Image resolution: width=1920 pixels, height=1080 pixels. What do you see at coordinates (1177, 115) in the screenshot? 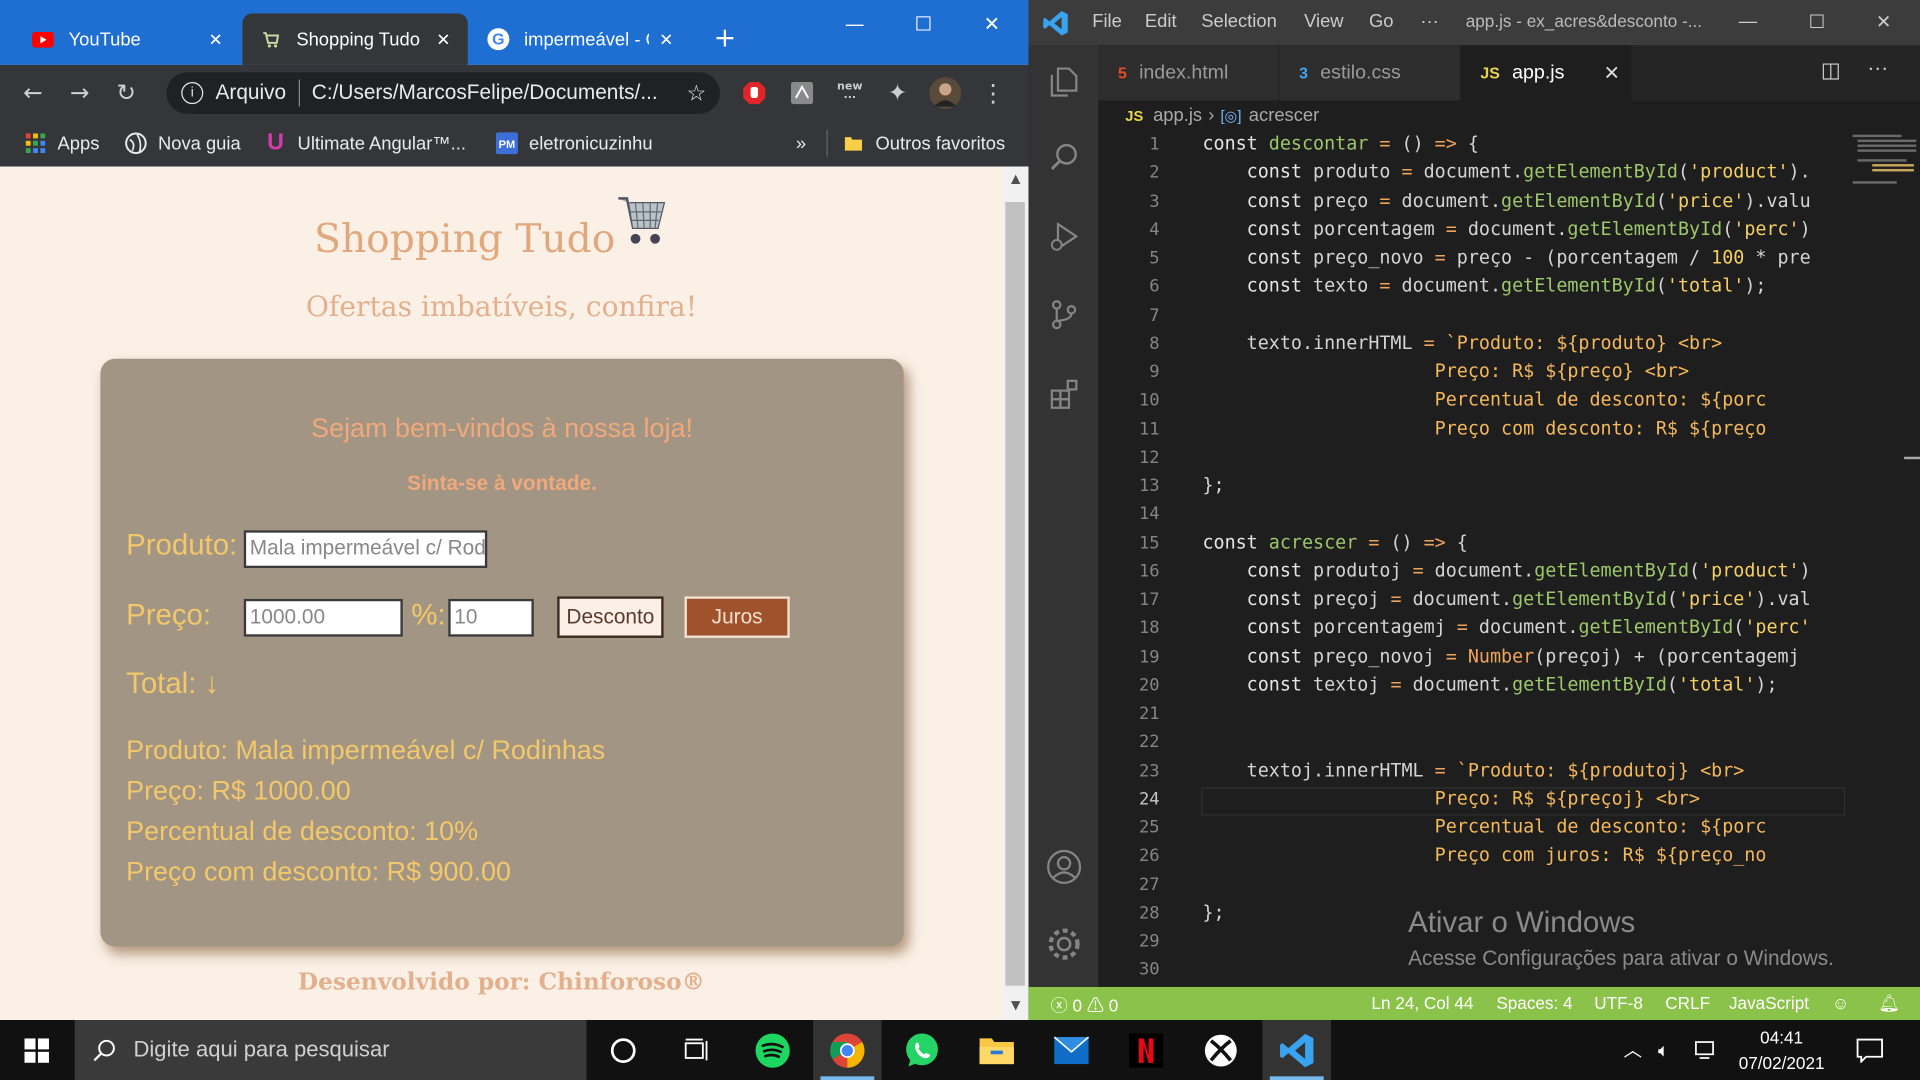
I see `breadcrumb-file: app.js` at bounding box center [1177, 115].